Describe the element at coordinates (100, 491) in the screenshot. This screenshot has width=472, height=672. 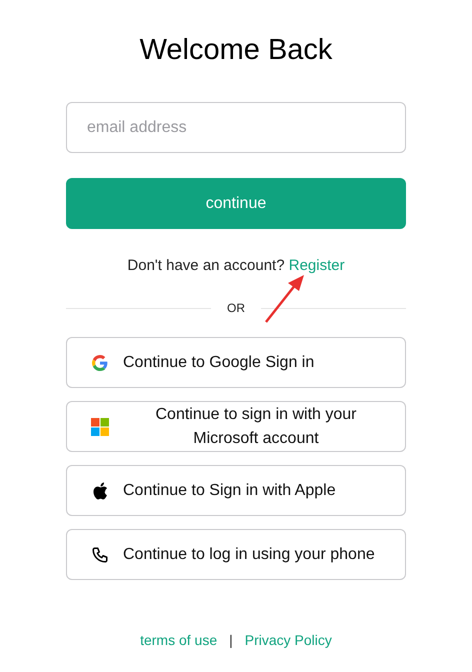
I see `apple-icon` at that location.